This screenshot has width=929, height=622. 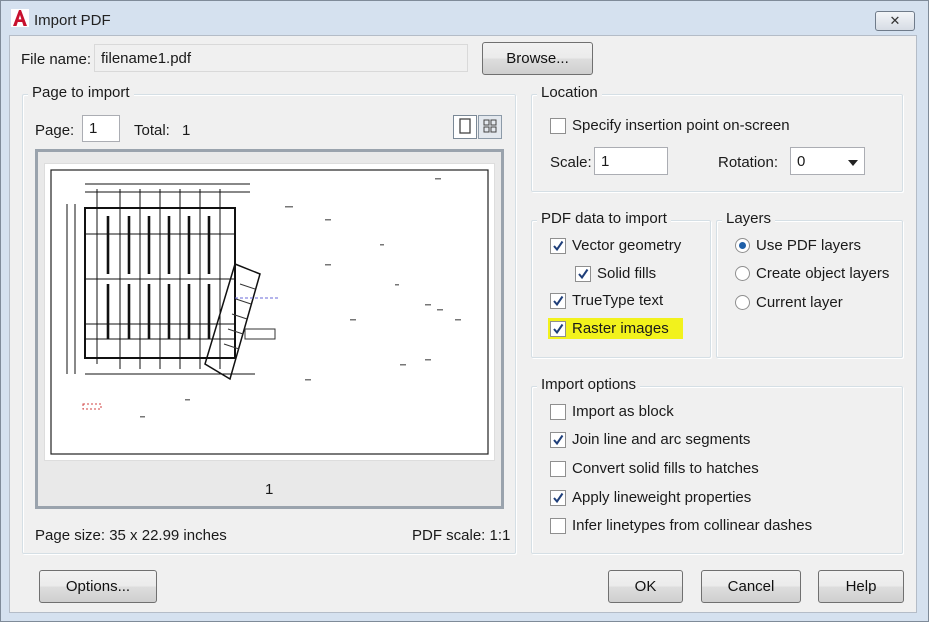 I want to click on join-segments-label: Join line and arc segments, so click(x=661, y=439).